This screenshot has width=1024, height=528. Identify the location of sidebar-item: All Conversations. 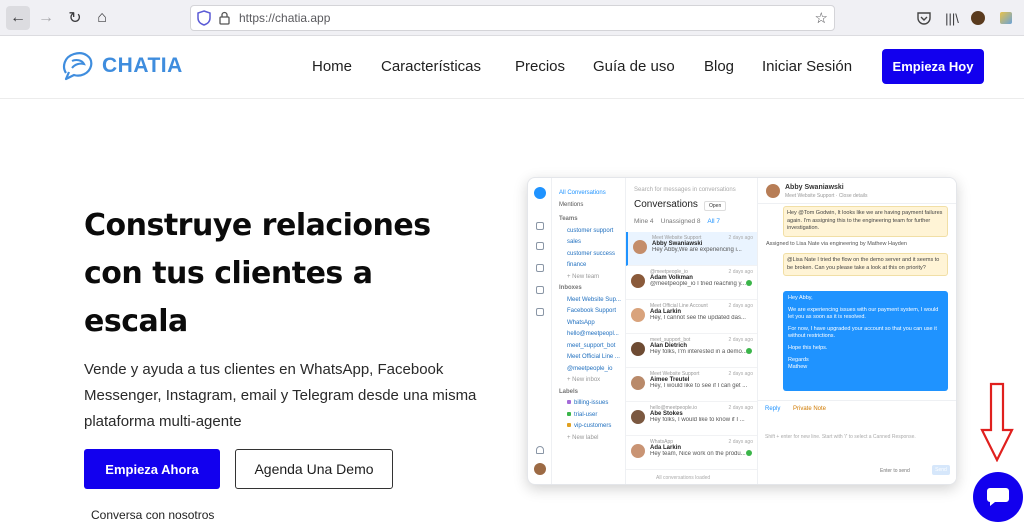
(582, 193).